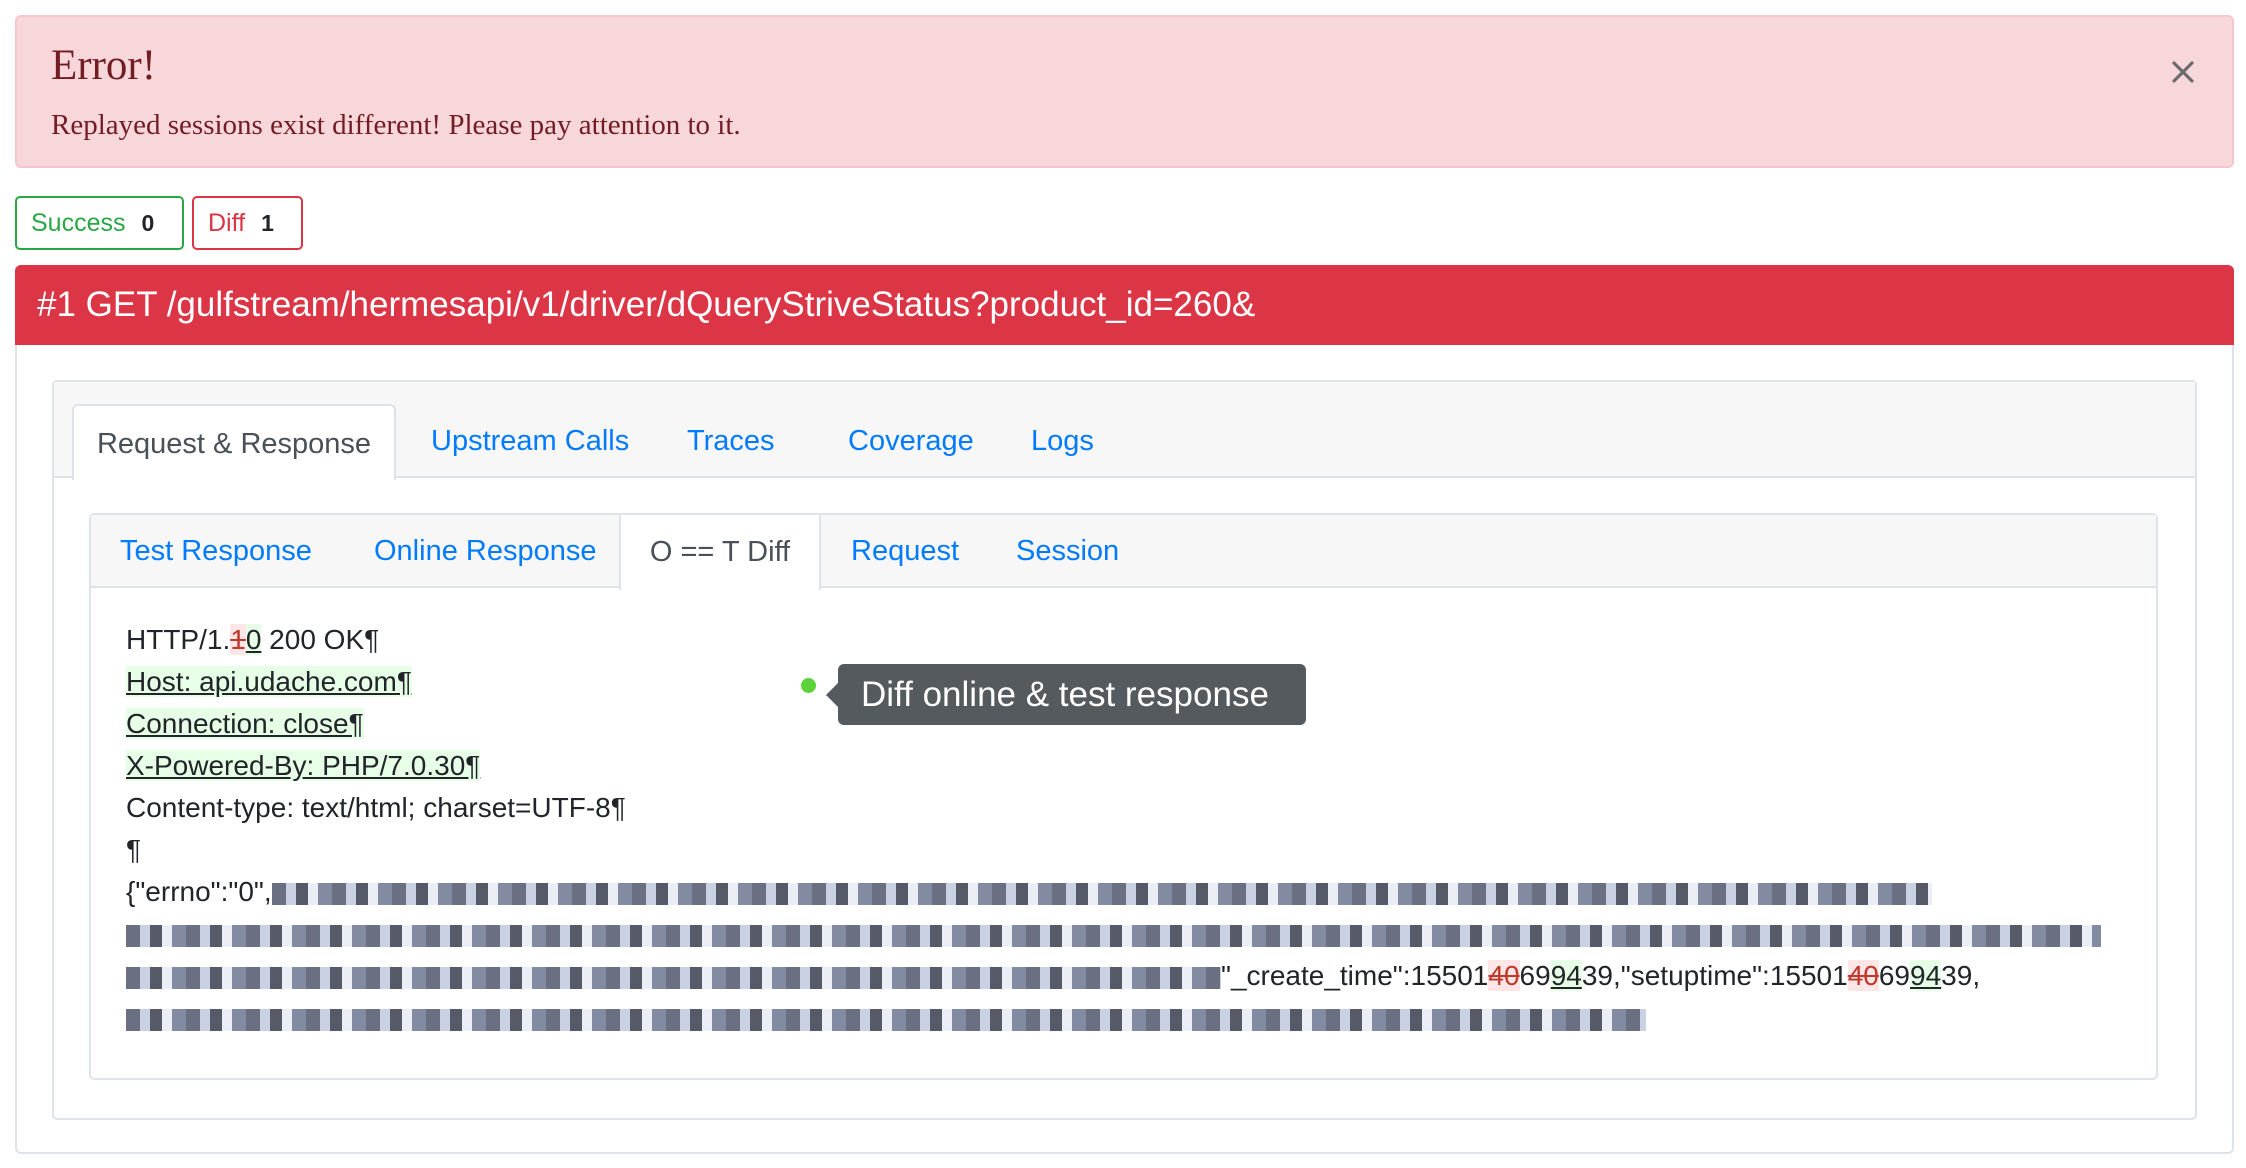 The height and width of the screenshot is (1168, 2246). I want to click on diff-text: 39,, so click(1961, 975).